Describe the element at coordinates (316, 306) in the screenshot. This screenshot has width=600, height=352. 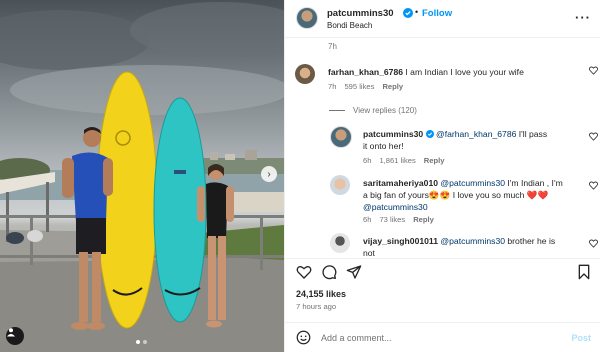
I see `post-timestamp: 7 hours ago` at that location.